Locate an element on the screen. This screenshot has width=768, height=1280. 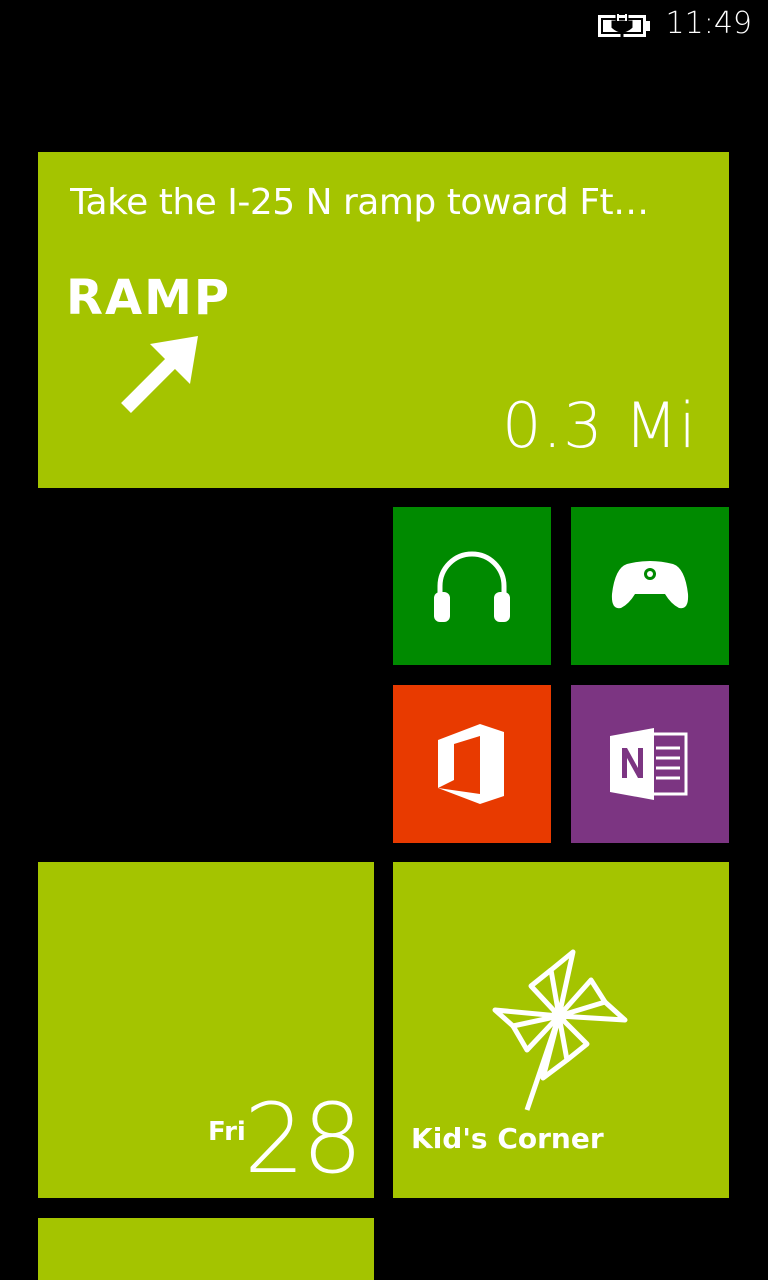
gamepad-icon is located at coordinates (650, 585).